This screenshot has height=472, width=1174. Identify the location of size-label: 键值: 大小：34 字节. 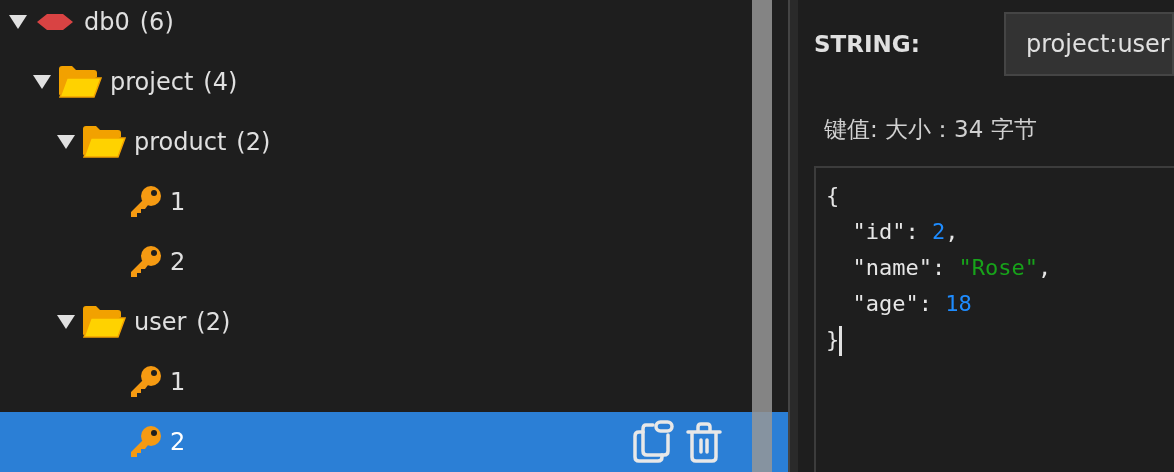
(930, 129).